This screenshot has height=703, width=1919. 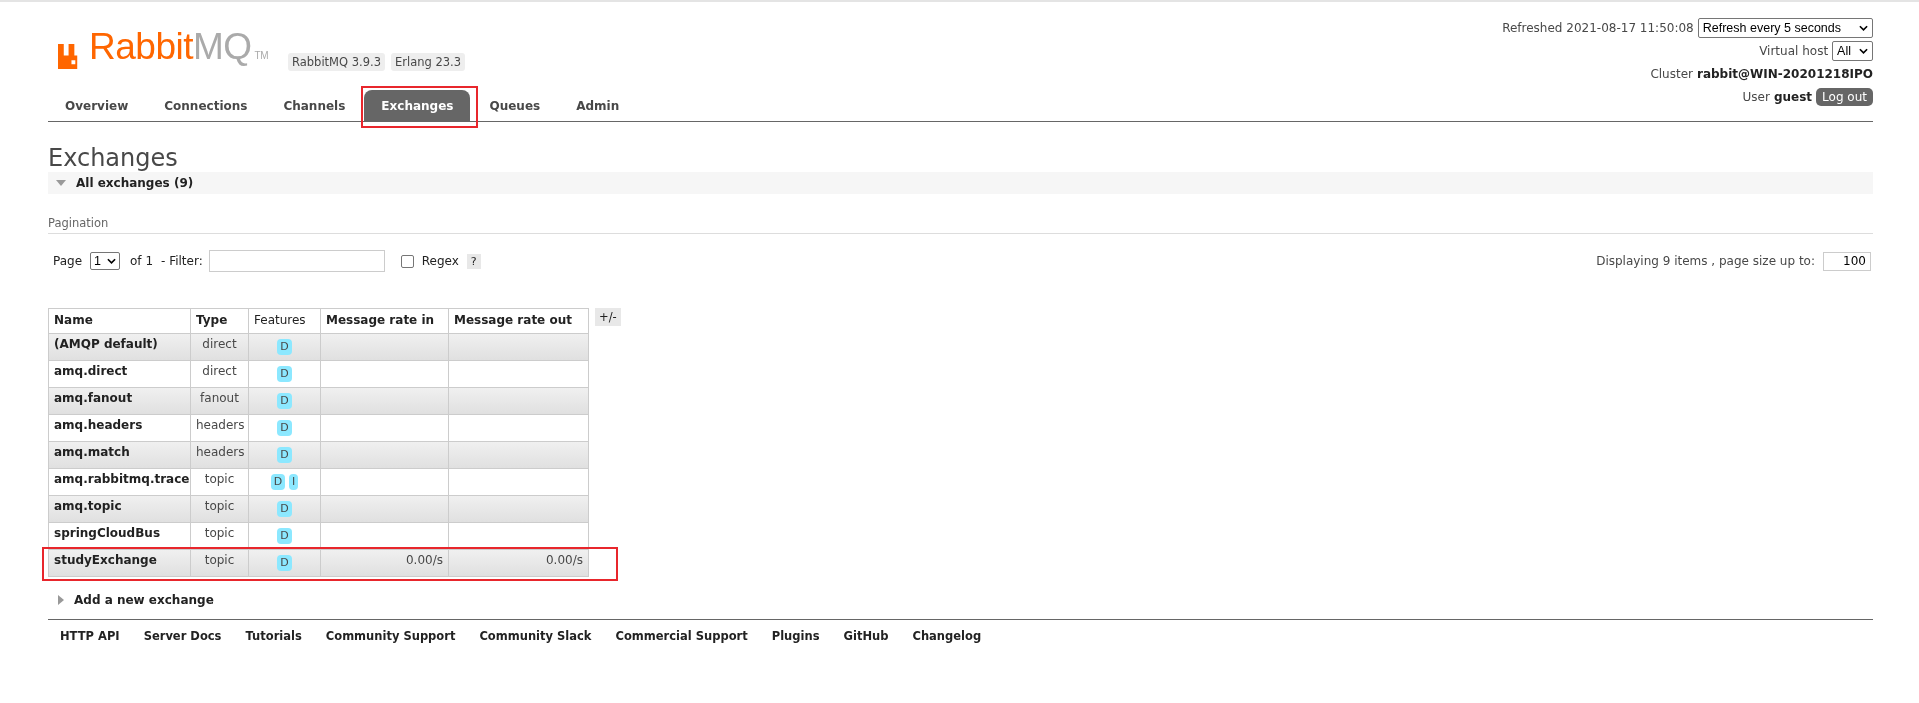 I want to click on exchange-name: amq.match, so click(x=119, y=455).